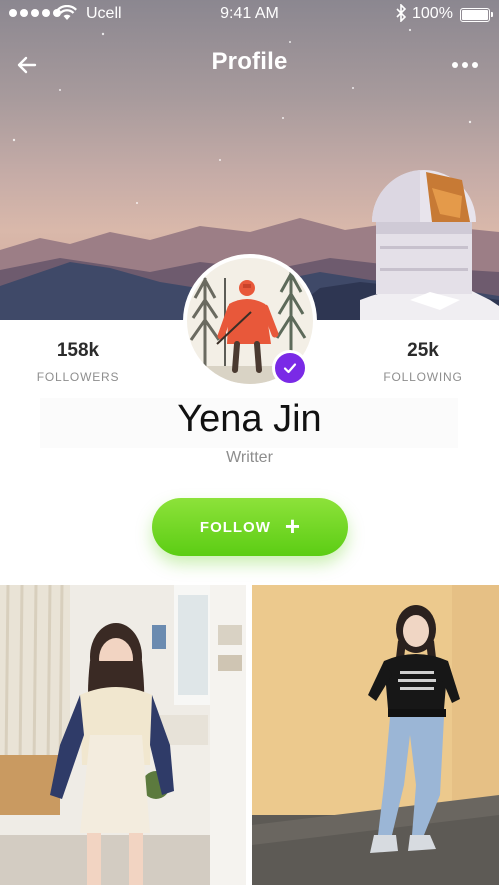 The width and height of the screenshot is (499, 885). Describe the element at coordinates (249, 61) in the screenshot. I see `page-title: Profile` at that location.